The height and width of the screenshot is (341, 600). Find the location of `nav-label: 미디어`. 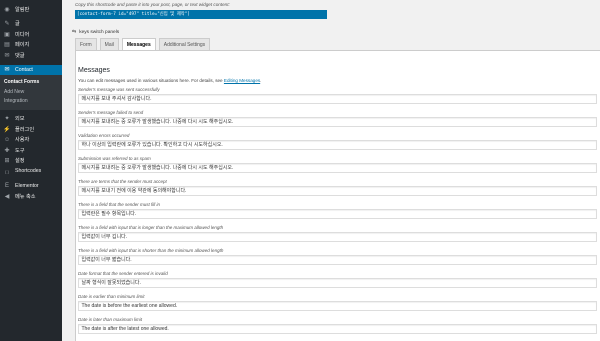

nav-label: 미디어 is located at coordinates (22, 34).